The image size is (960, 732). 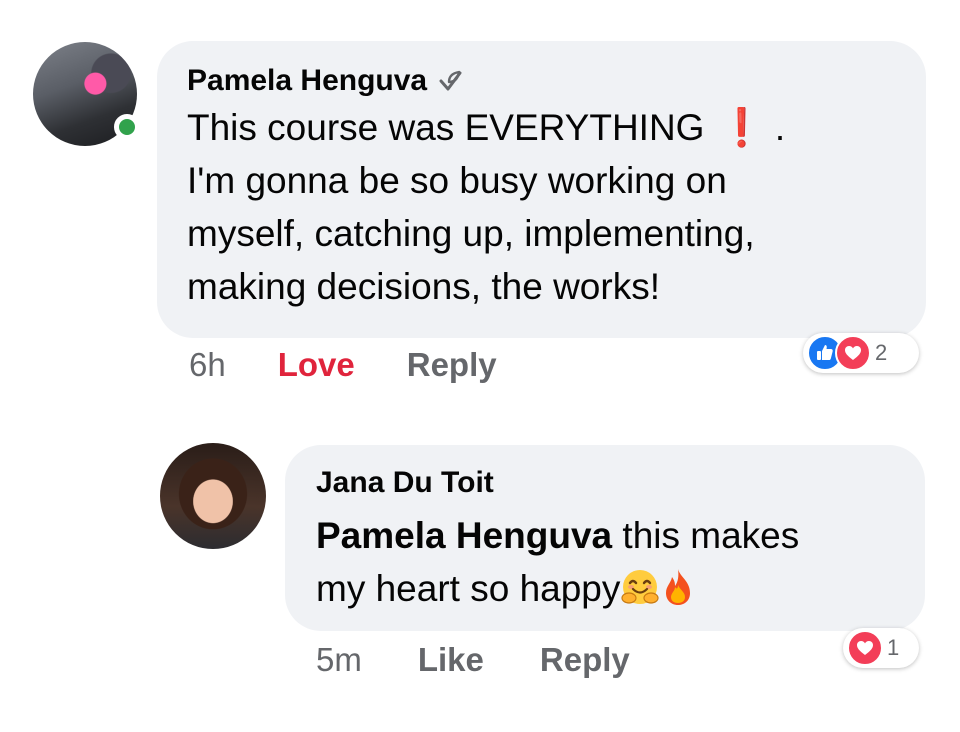 I want to click on mention-link: Pamela Henguva, so click(x=464, y=535).